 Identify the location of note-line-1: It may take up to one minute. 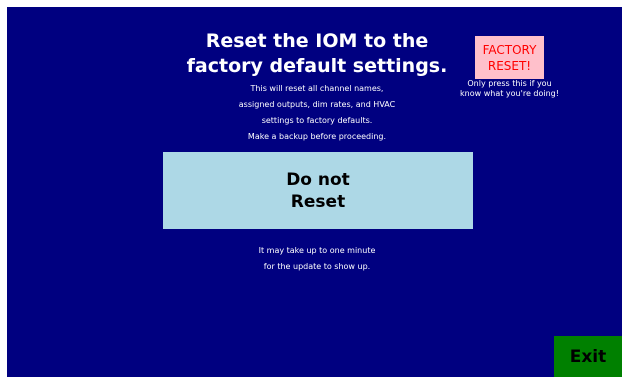
(317, 250).